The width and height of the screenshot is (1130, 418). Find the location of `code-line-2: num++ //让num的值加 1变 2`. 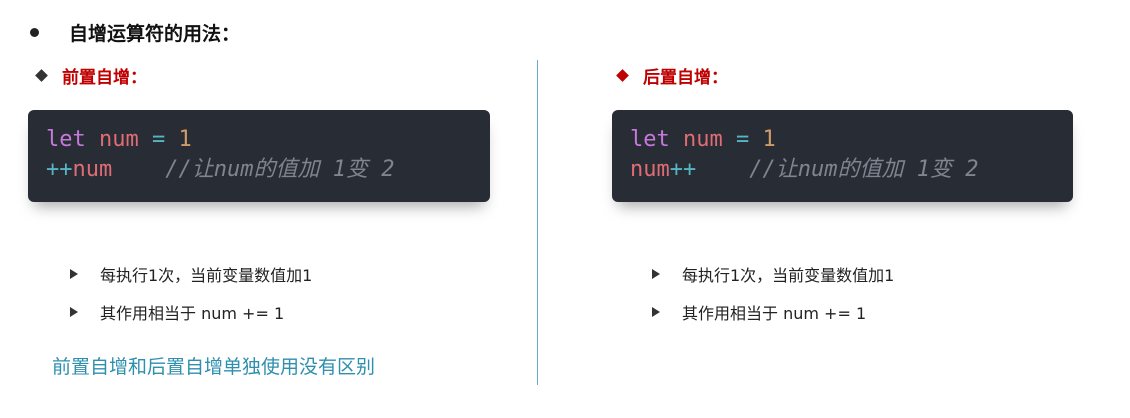

code-line-2: num++ //让num的值加 1变 2 is located at coordinates (842, 170).